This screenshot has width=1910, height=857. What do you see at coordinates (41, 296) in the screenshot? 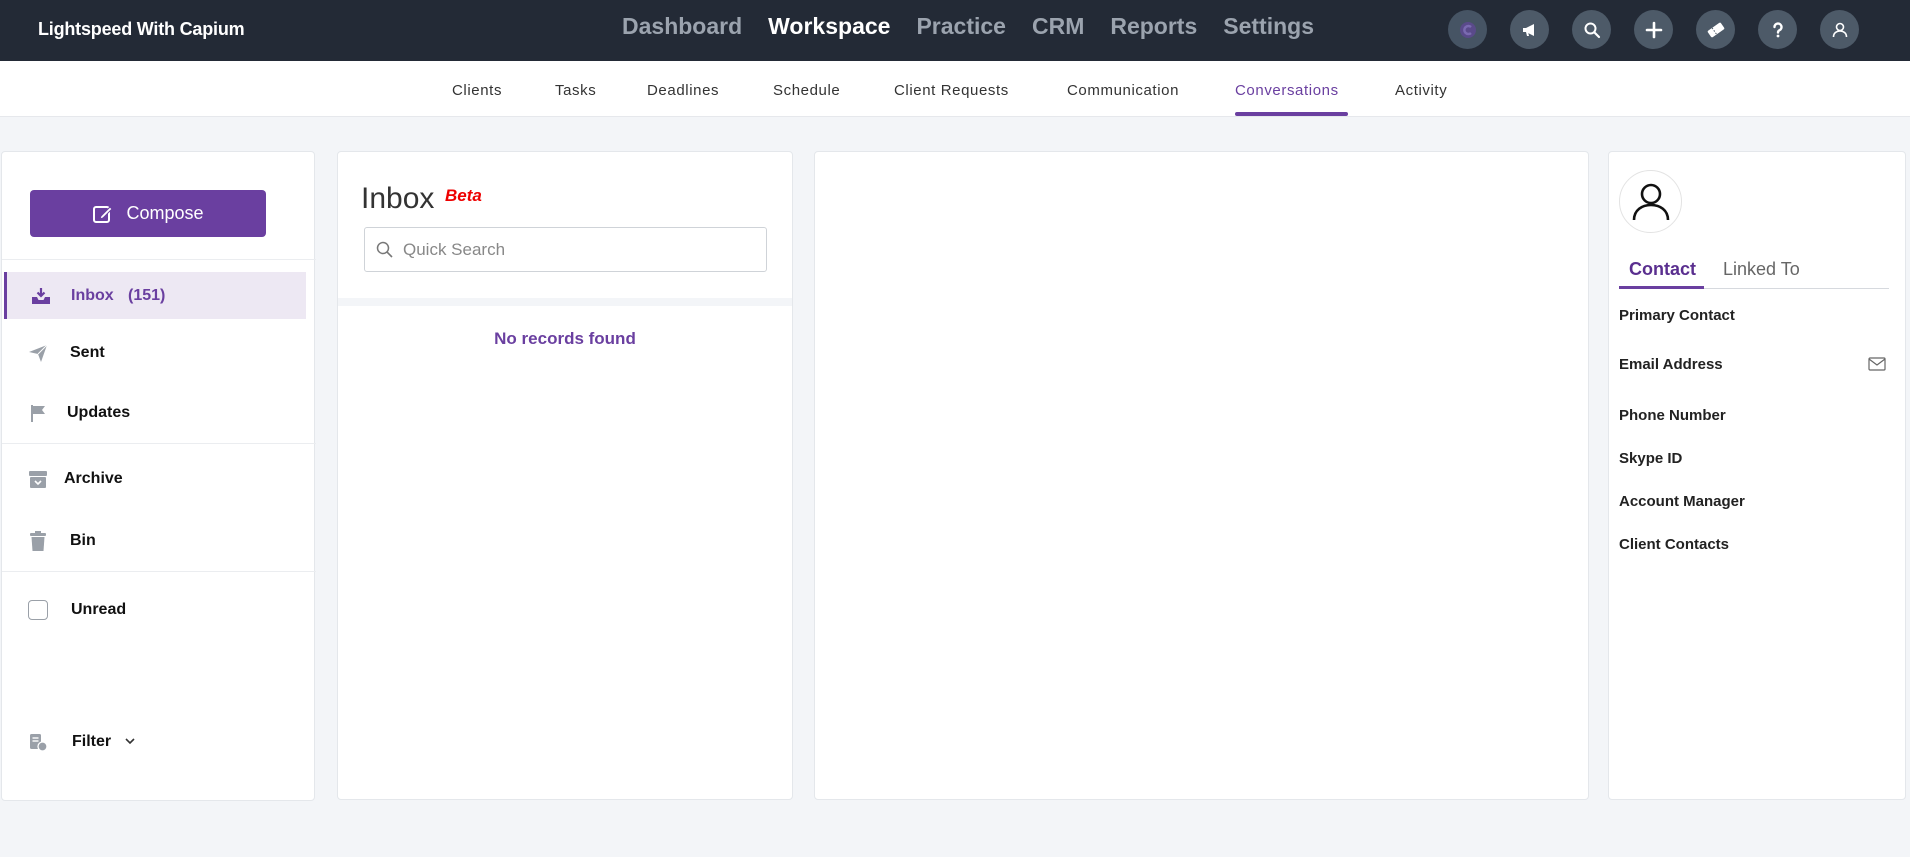
I see `inbox-icon` at bounding box center [41, 296].